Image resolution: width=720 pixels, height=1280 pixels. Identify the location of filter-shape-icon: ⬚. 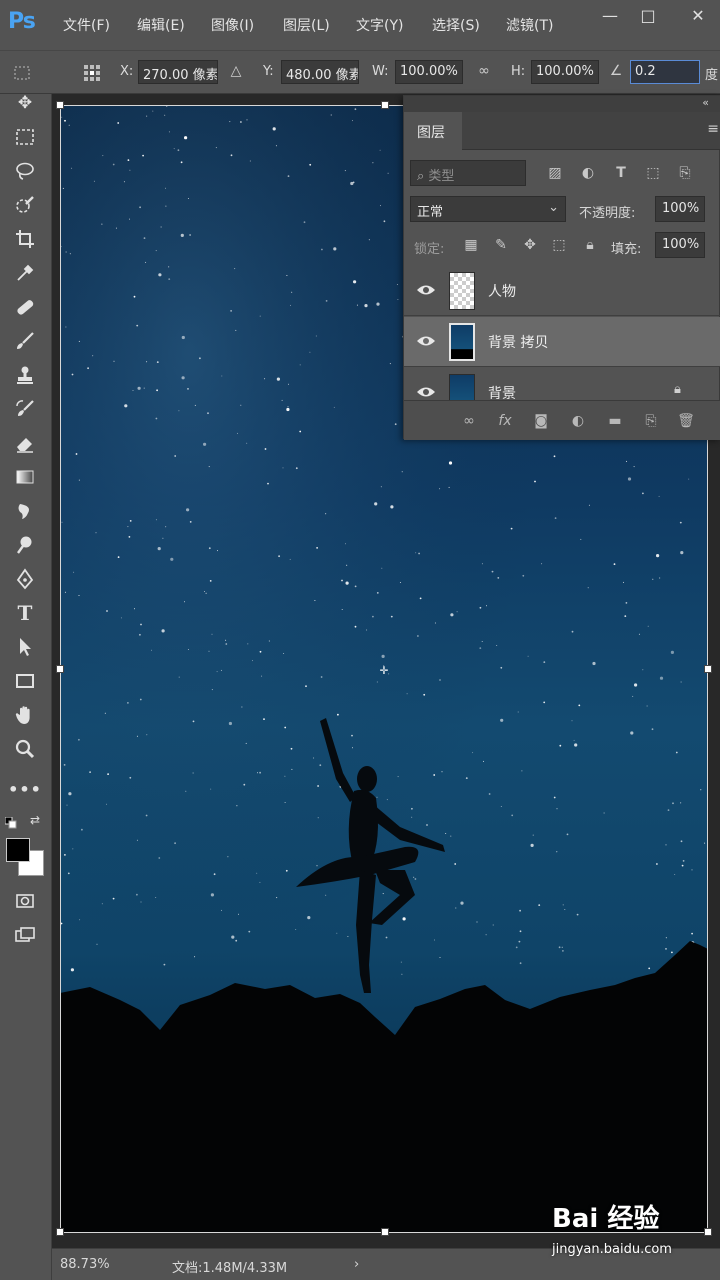
(653, 173).